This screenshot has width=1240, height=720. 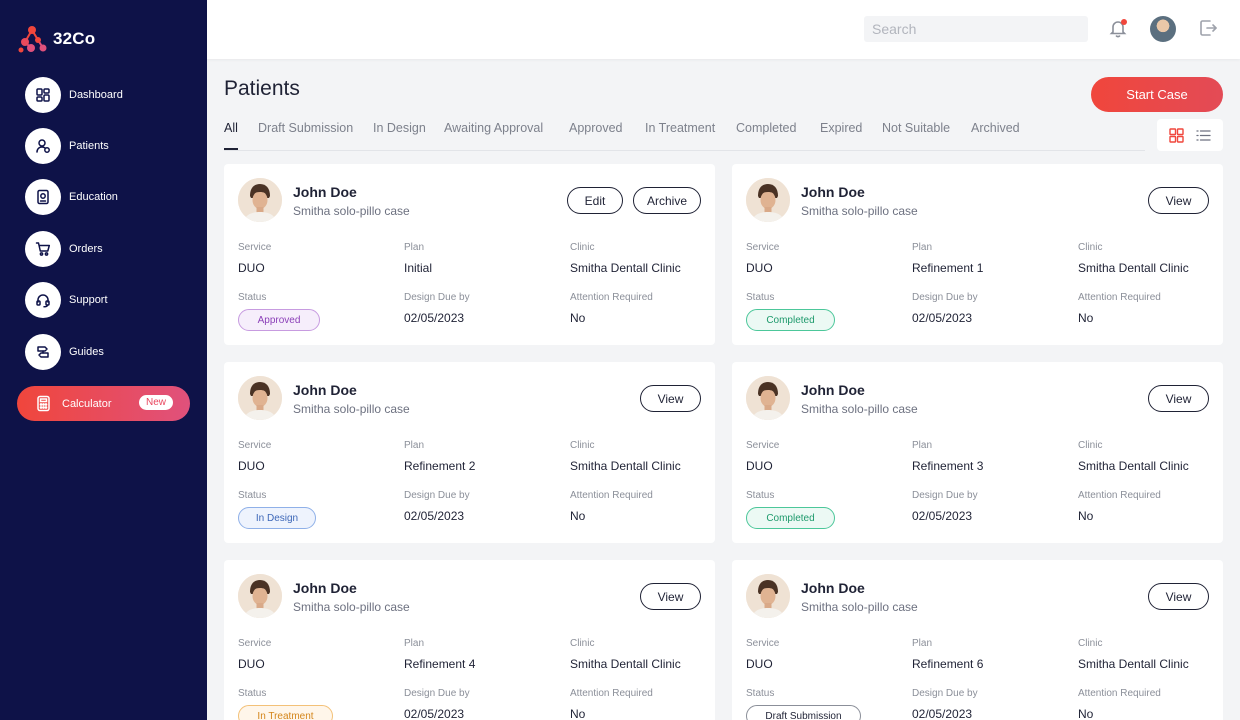 I want to click on list-view-icon, so click(x=1203, y=135).